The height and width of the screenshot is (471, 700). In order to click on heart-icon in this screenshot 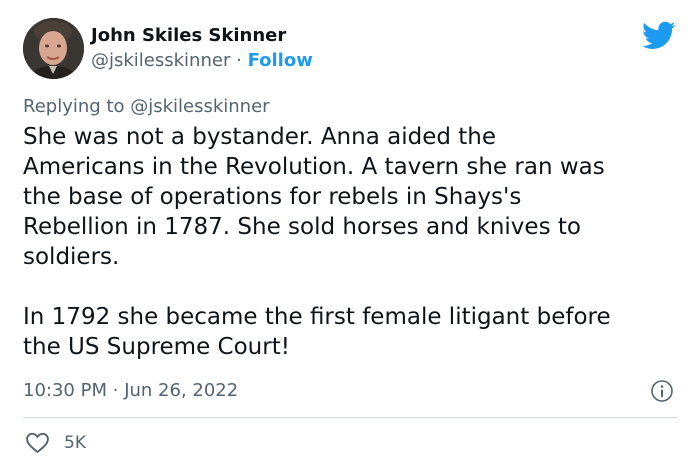, I will do `click(37, 442)`.